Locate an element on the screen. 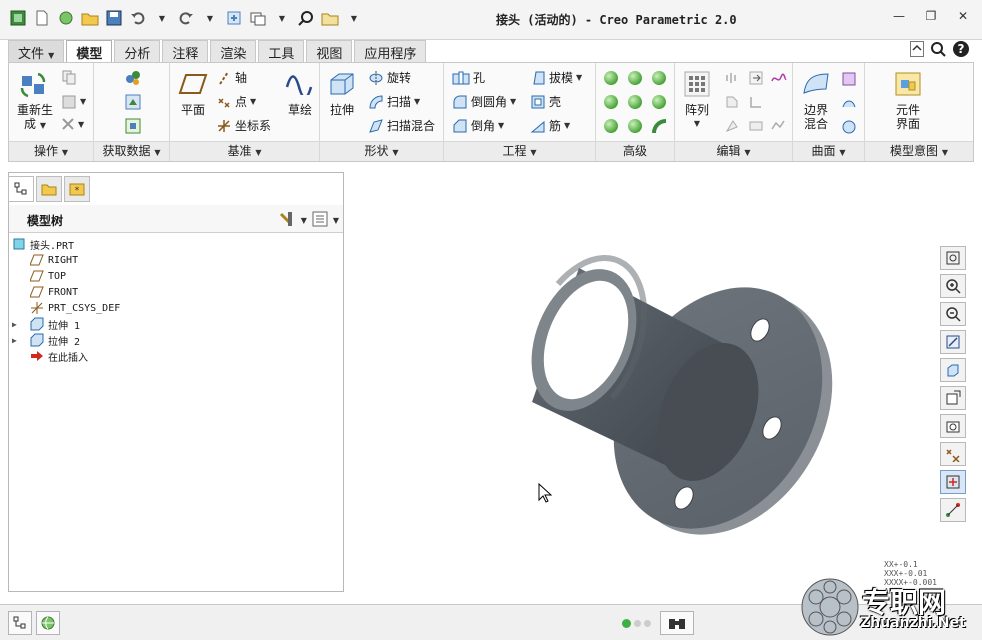 The width and height of the screenshot is (982, 640). tab-render: 渲染 is located at coordinates (233, 51).